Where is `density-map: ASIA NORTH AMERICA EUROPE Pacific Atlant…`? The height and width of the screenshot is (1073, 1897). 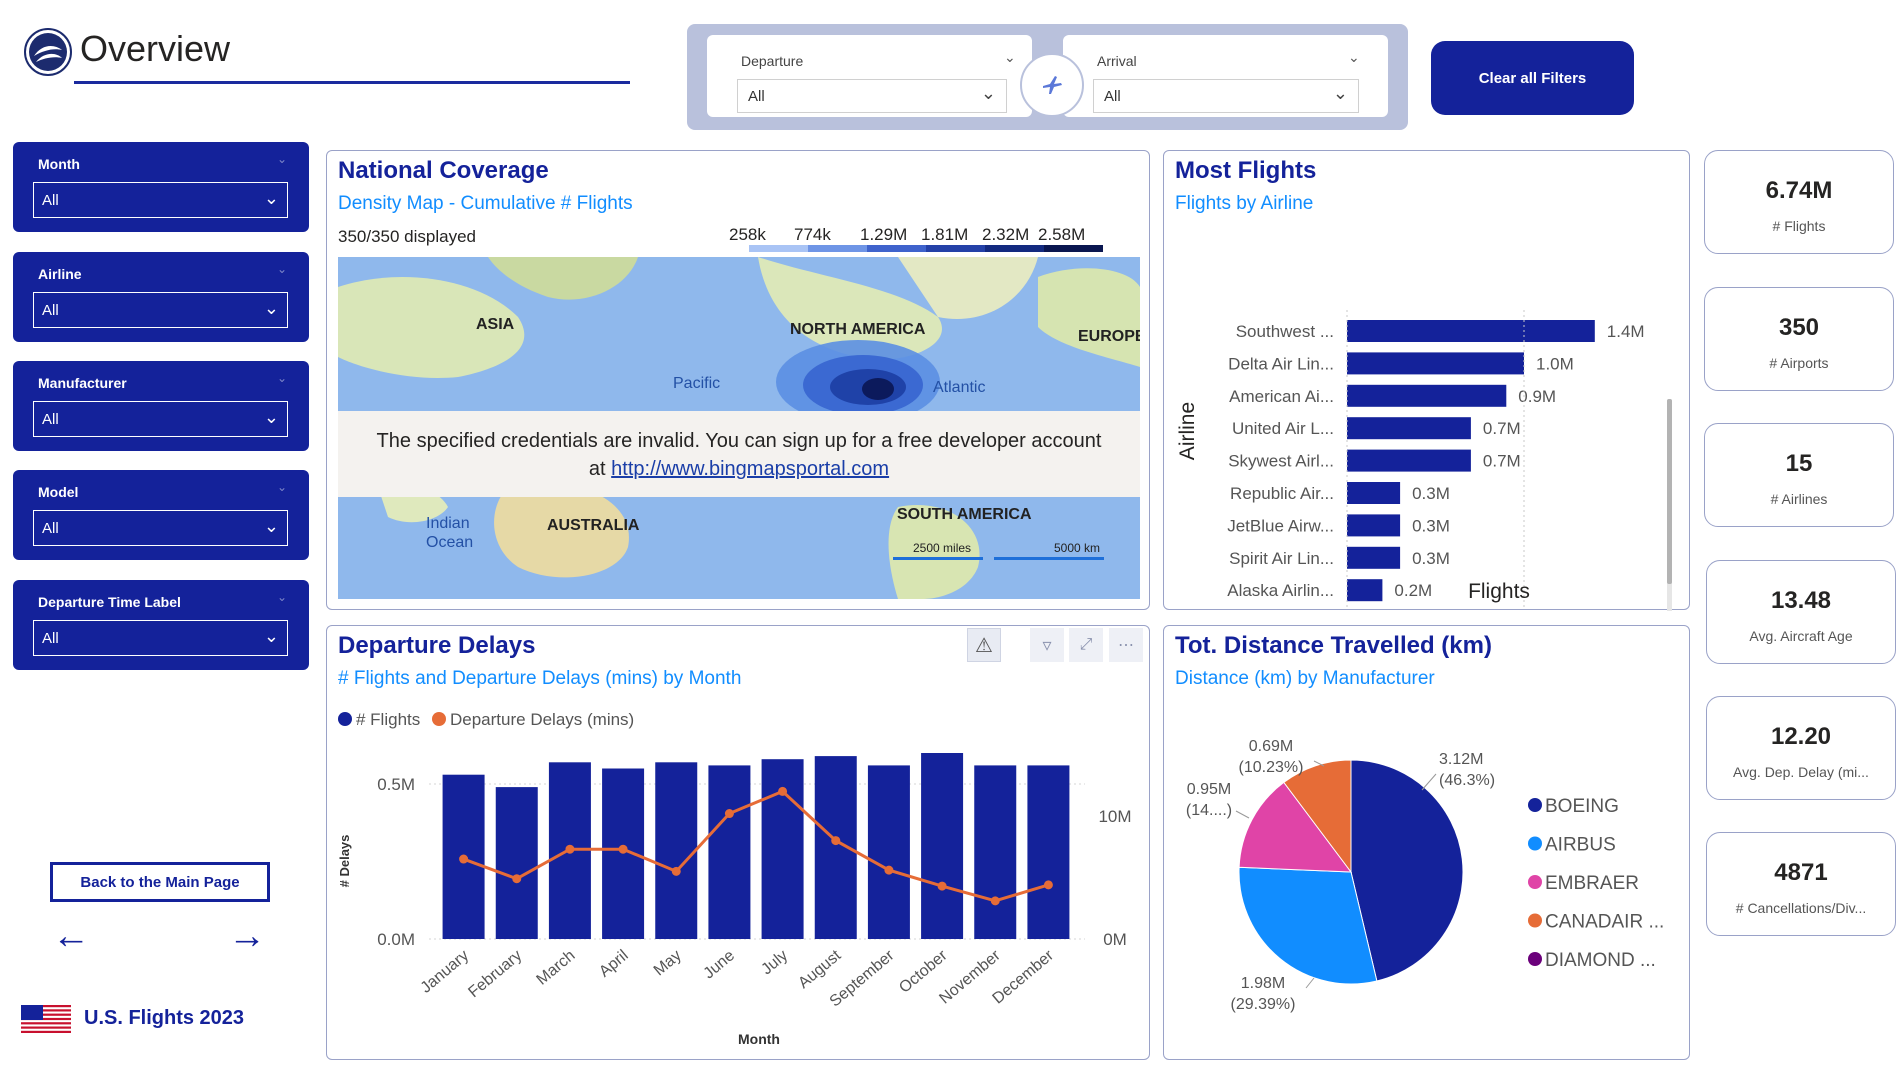 density-map: ASIA NORTH AMERICA EUROPE Pacific Atlant… is located at coordinates (739, 428).